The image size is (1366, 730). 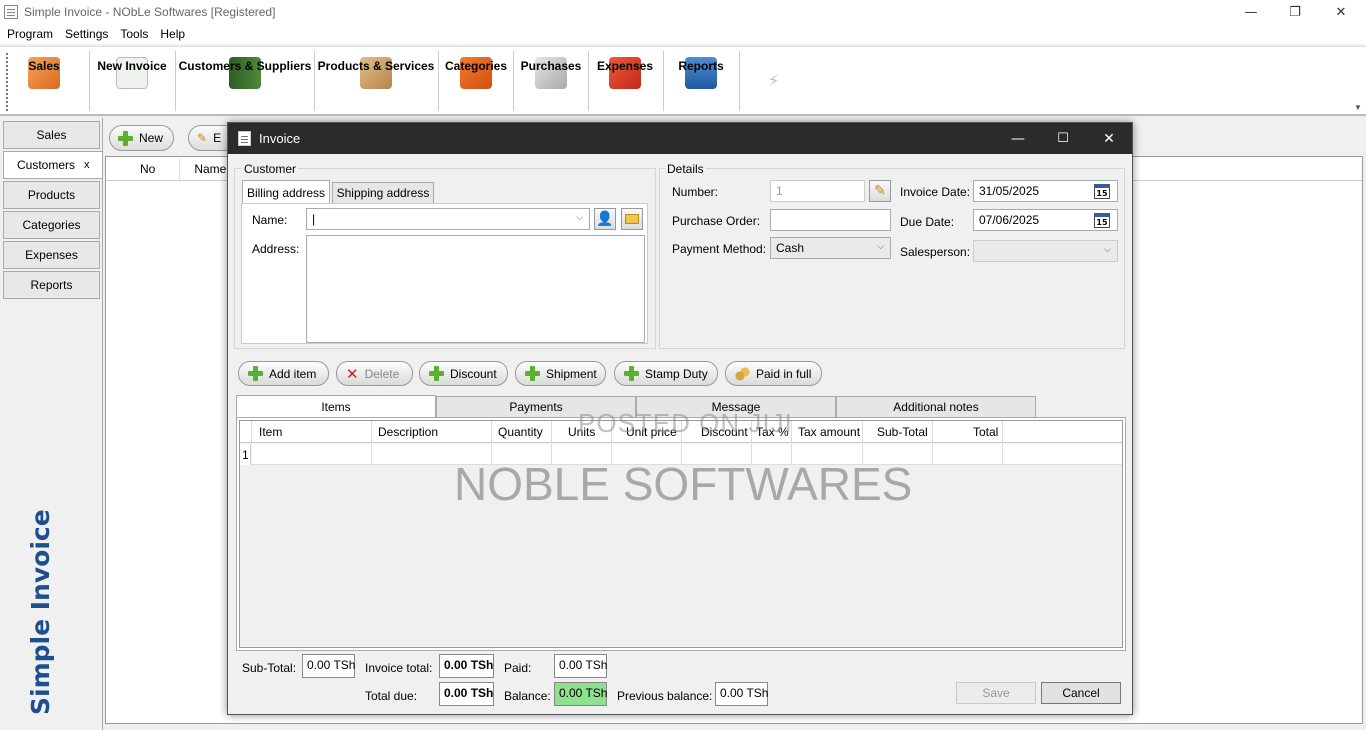 What do you see at coordinates (408, 432) in the screenshot?
I see `column-header-description-label: Description` at bounding box center [408, 432].